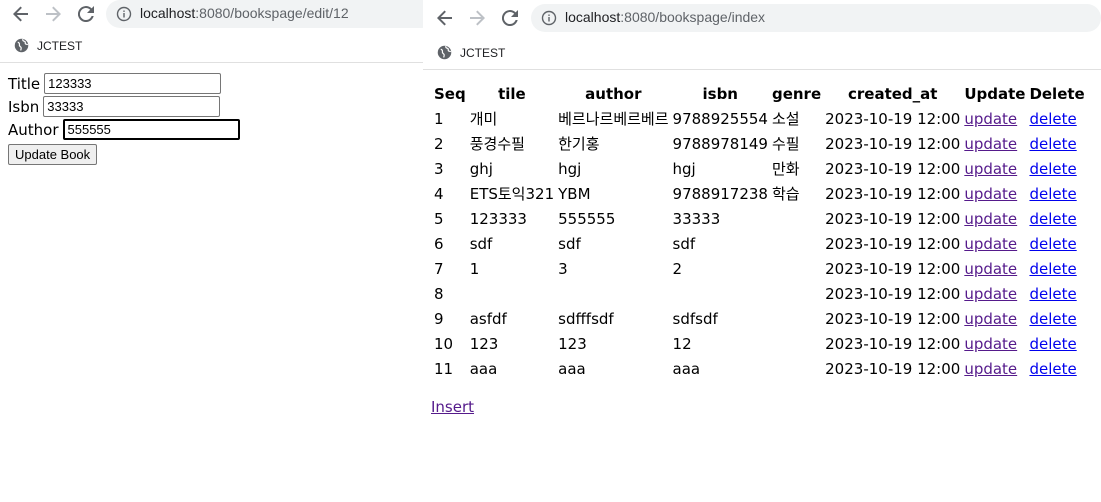 This screenshot has width=1101, height=502. What do you see at coordinates (579, 144) in the screenshot?
I see `cell-author: 한기홍` at bounding box center [579, 144].